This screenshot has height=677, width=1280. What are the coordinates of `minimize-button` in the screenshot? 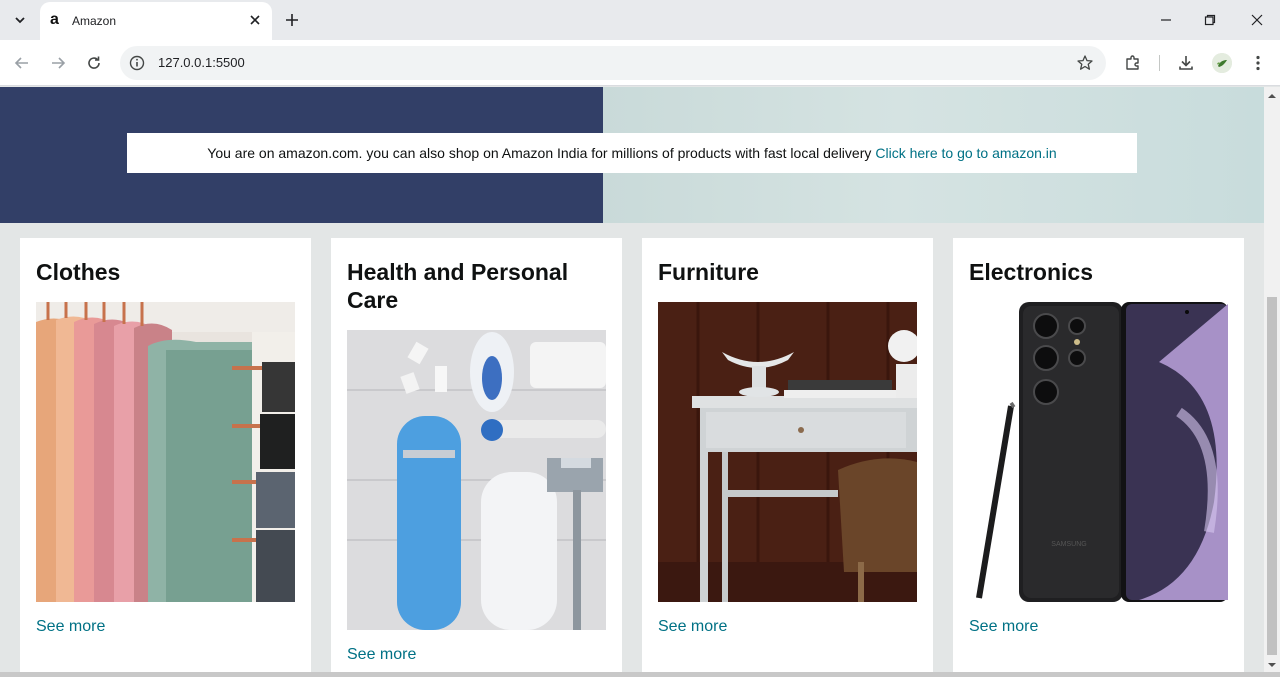 It's located at (1166, 20).